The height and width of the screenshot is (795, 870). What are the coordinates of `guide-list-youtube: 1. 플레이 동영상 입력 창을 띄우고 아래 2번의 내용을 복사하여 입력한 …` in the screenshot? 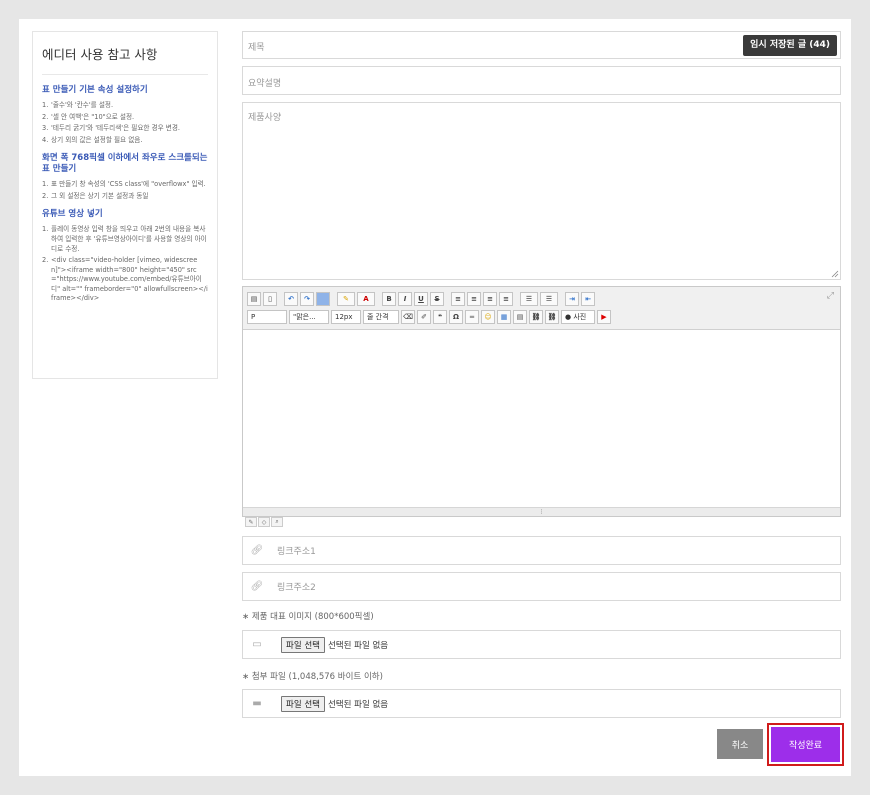 It's located at (125, 264).